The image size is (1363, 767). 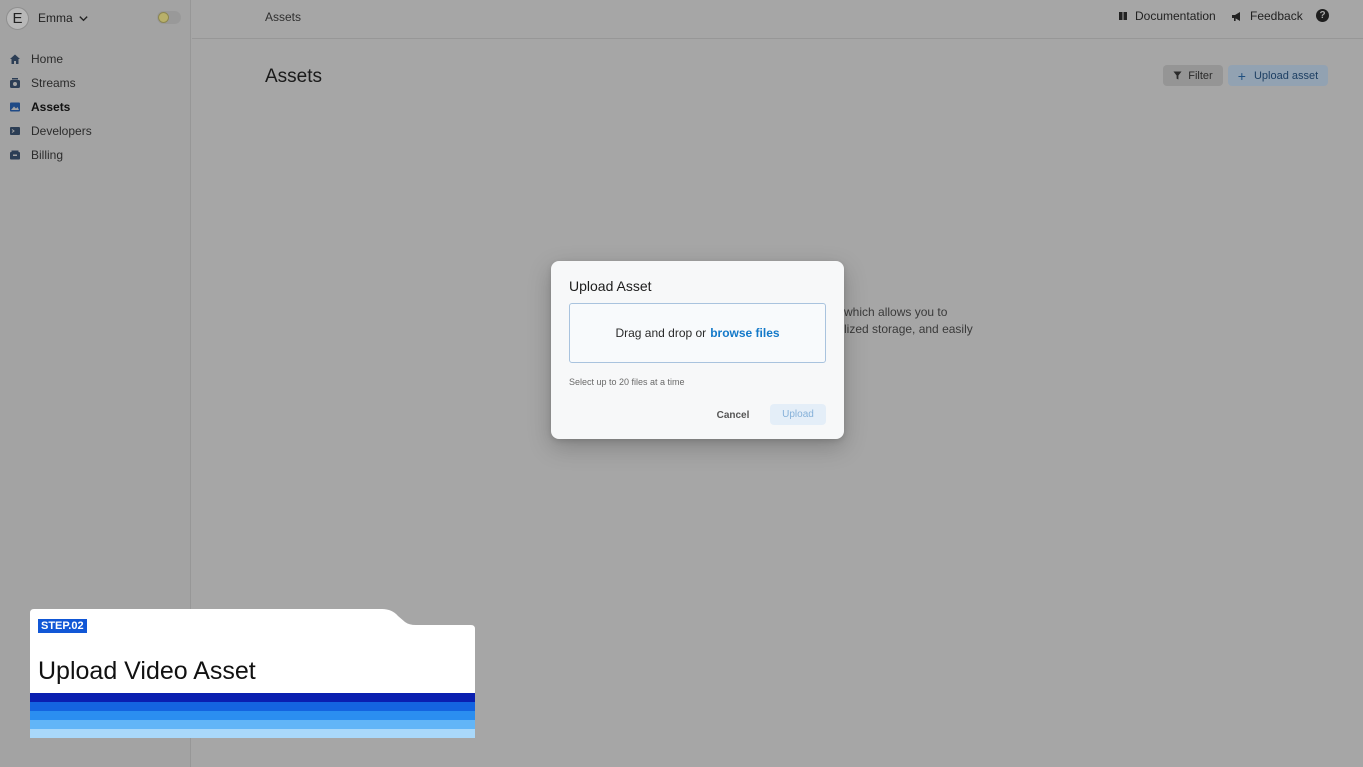 What do you see at coordinates (733, 415) in the screenshot?
I see `cancel-button: Cancel` at bounding box center [733, 415].